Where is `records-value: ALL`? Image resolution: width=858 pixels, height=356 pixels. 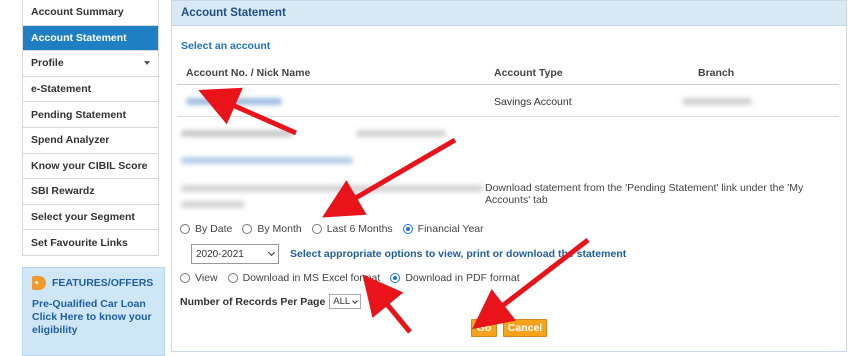
records-value: ALL is located at coordinates (342, 301).